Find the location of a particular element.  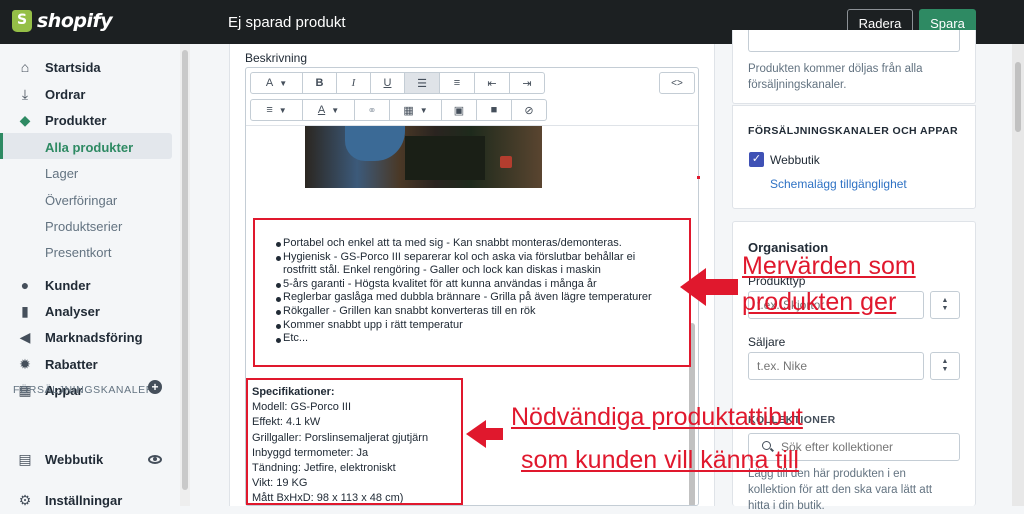

annotation-specs-line1: Nödvändiga produktattibut is located at coordinates (657, 417).